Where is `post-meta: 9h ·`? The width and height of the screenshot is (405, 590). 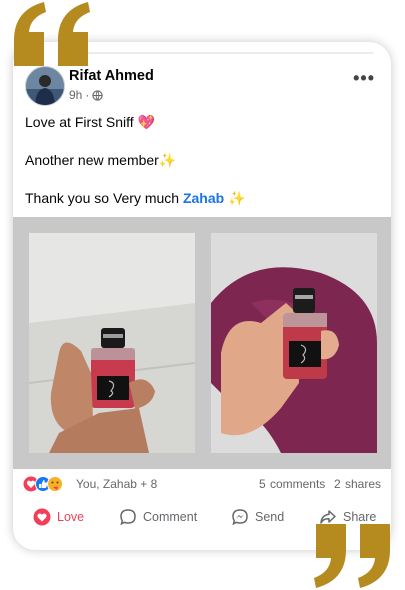
post-meta: 9h · is located at coordinates (86, 95).